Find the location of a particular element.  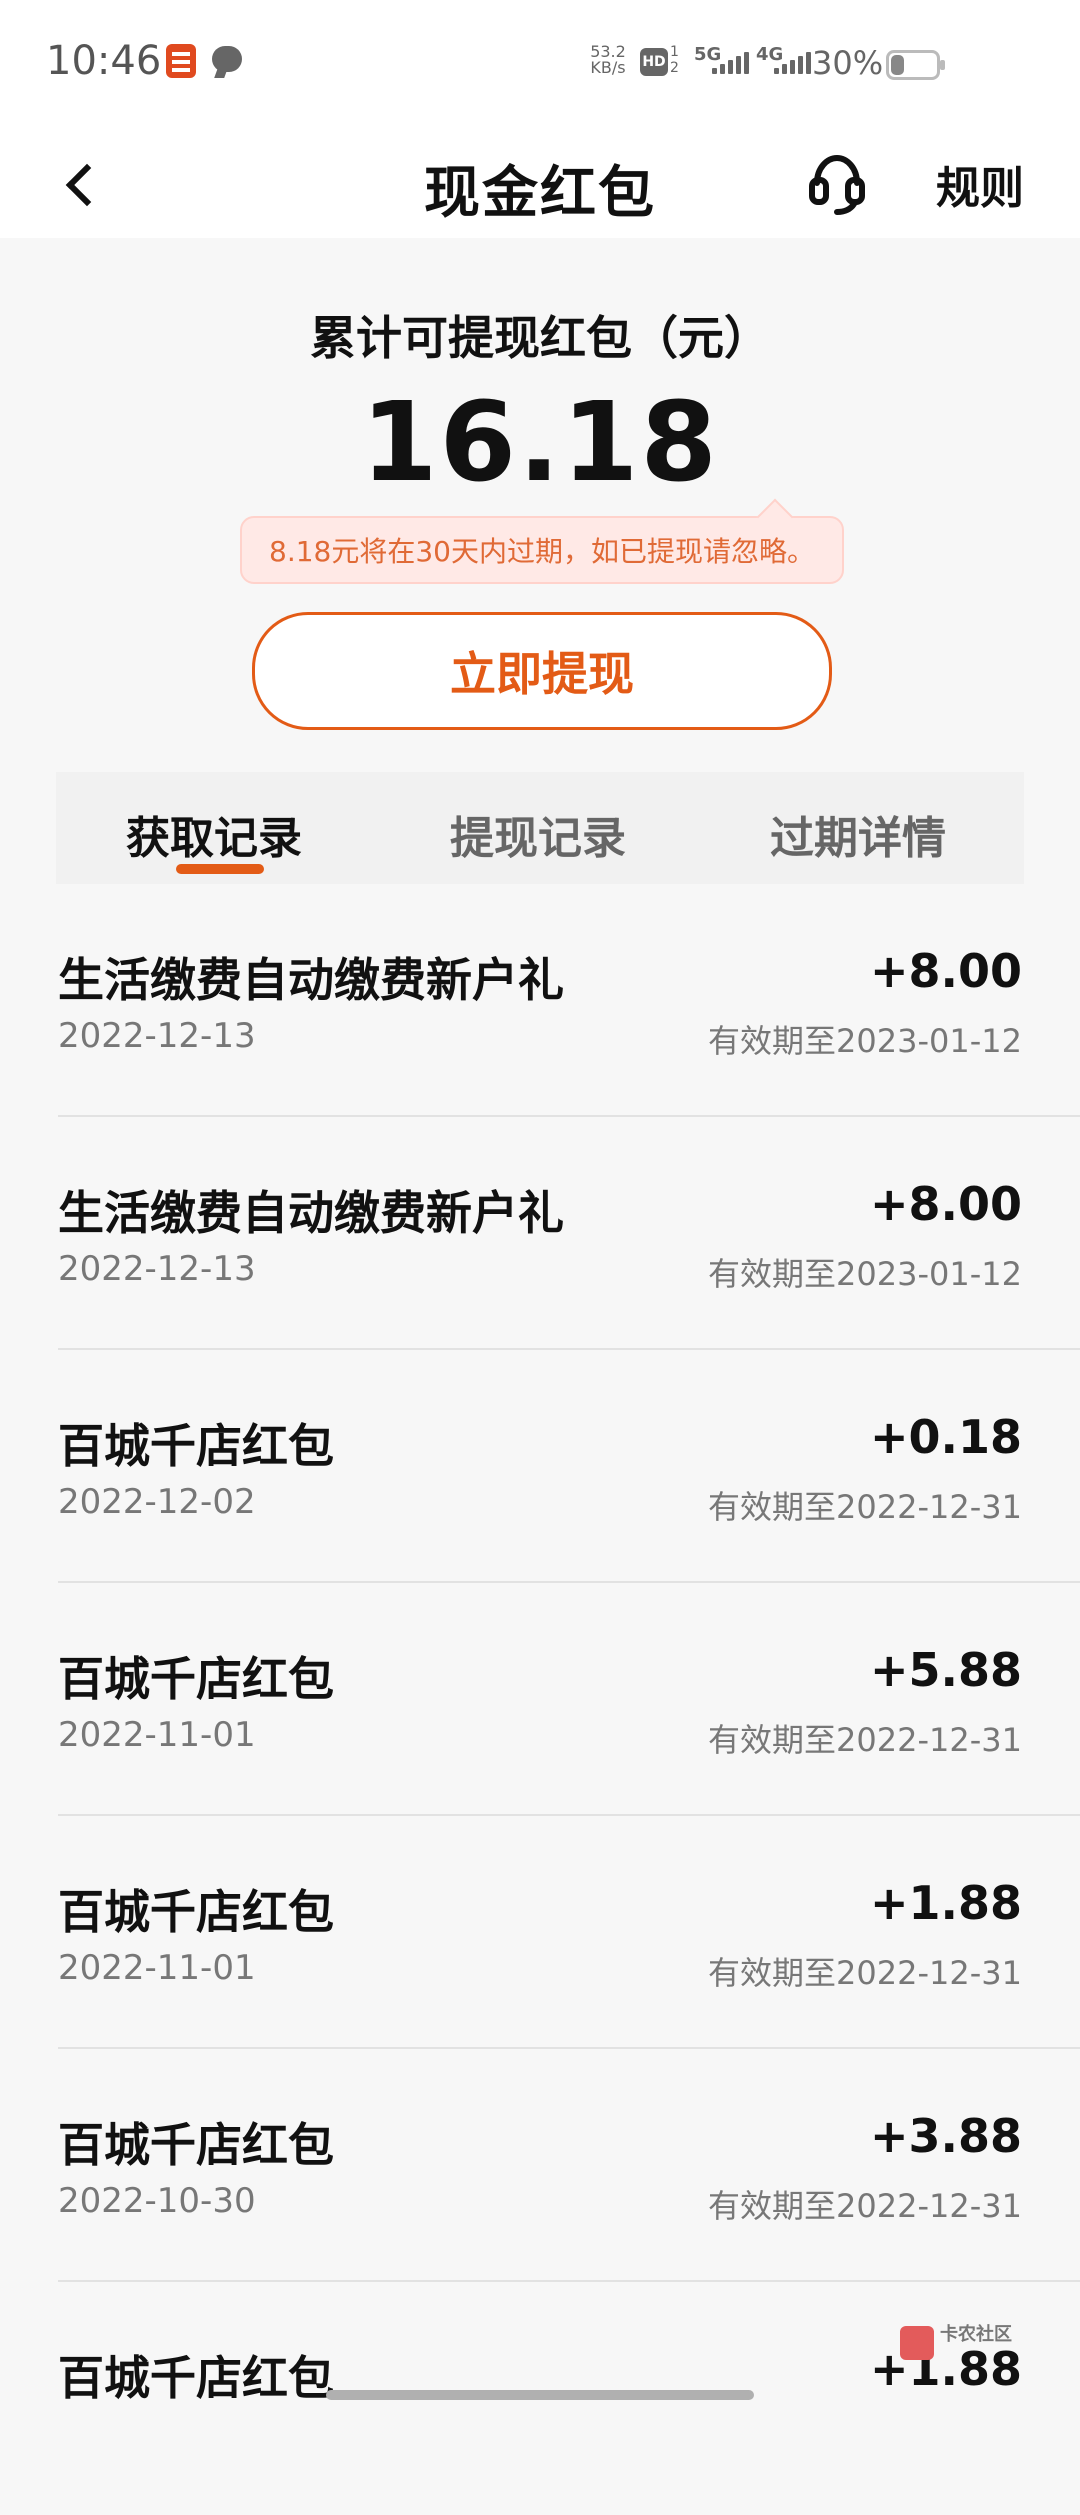

record-amount: +5.88 is located at coordinates (945, 1670).